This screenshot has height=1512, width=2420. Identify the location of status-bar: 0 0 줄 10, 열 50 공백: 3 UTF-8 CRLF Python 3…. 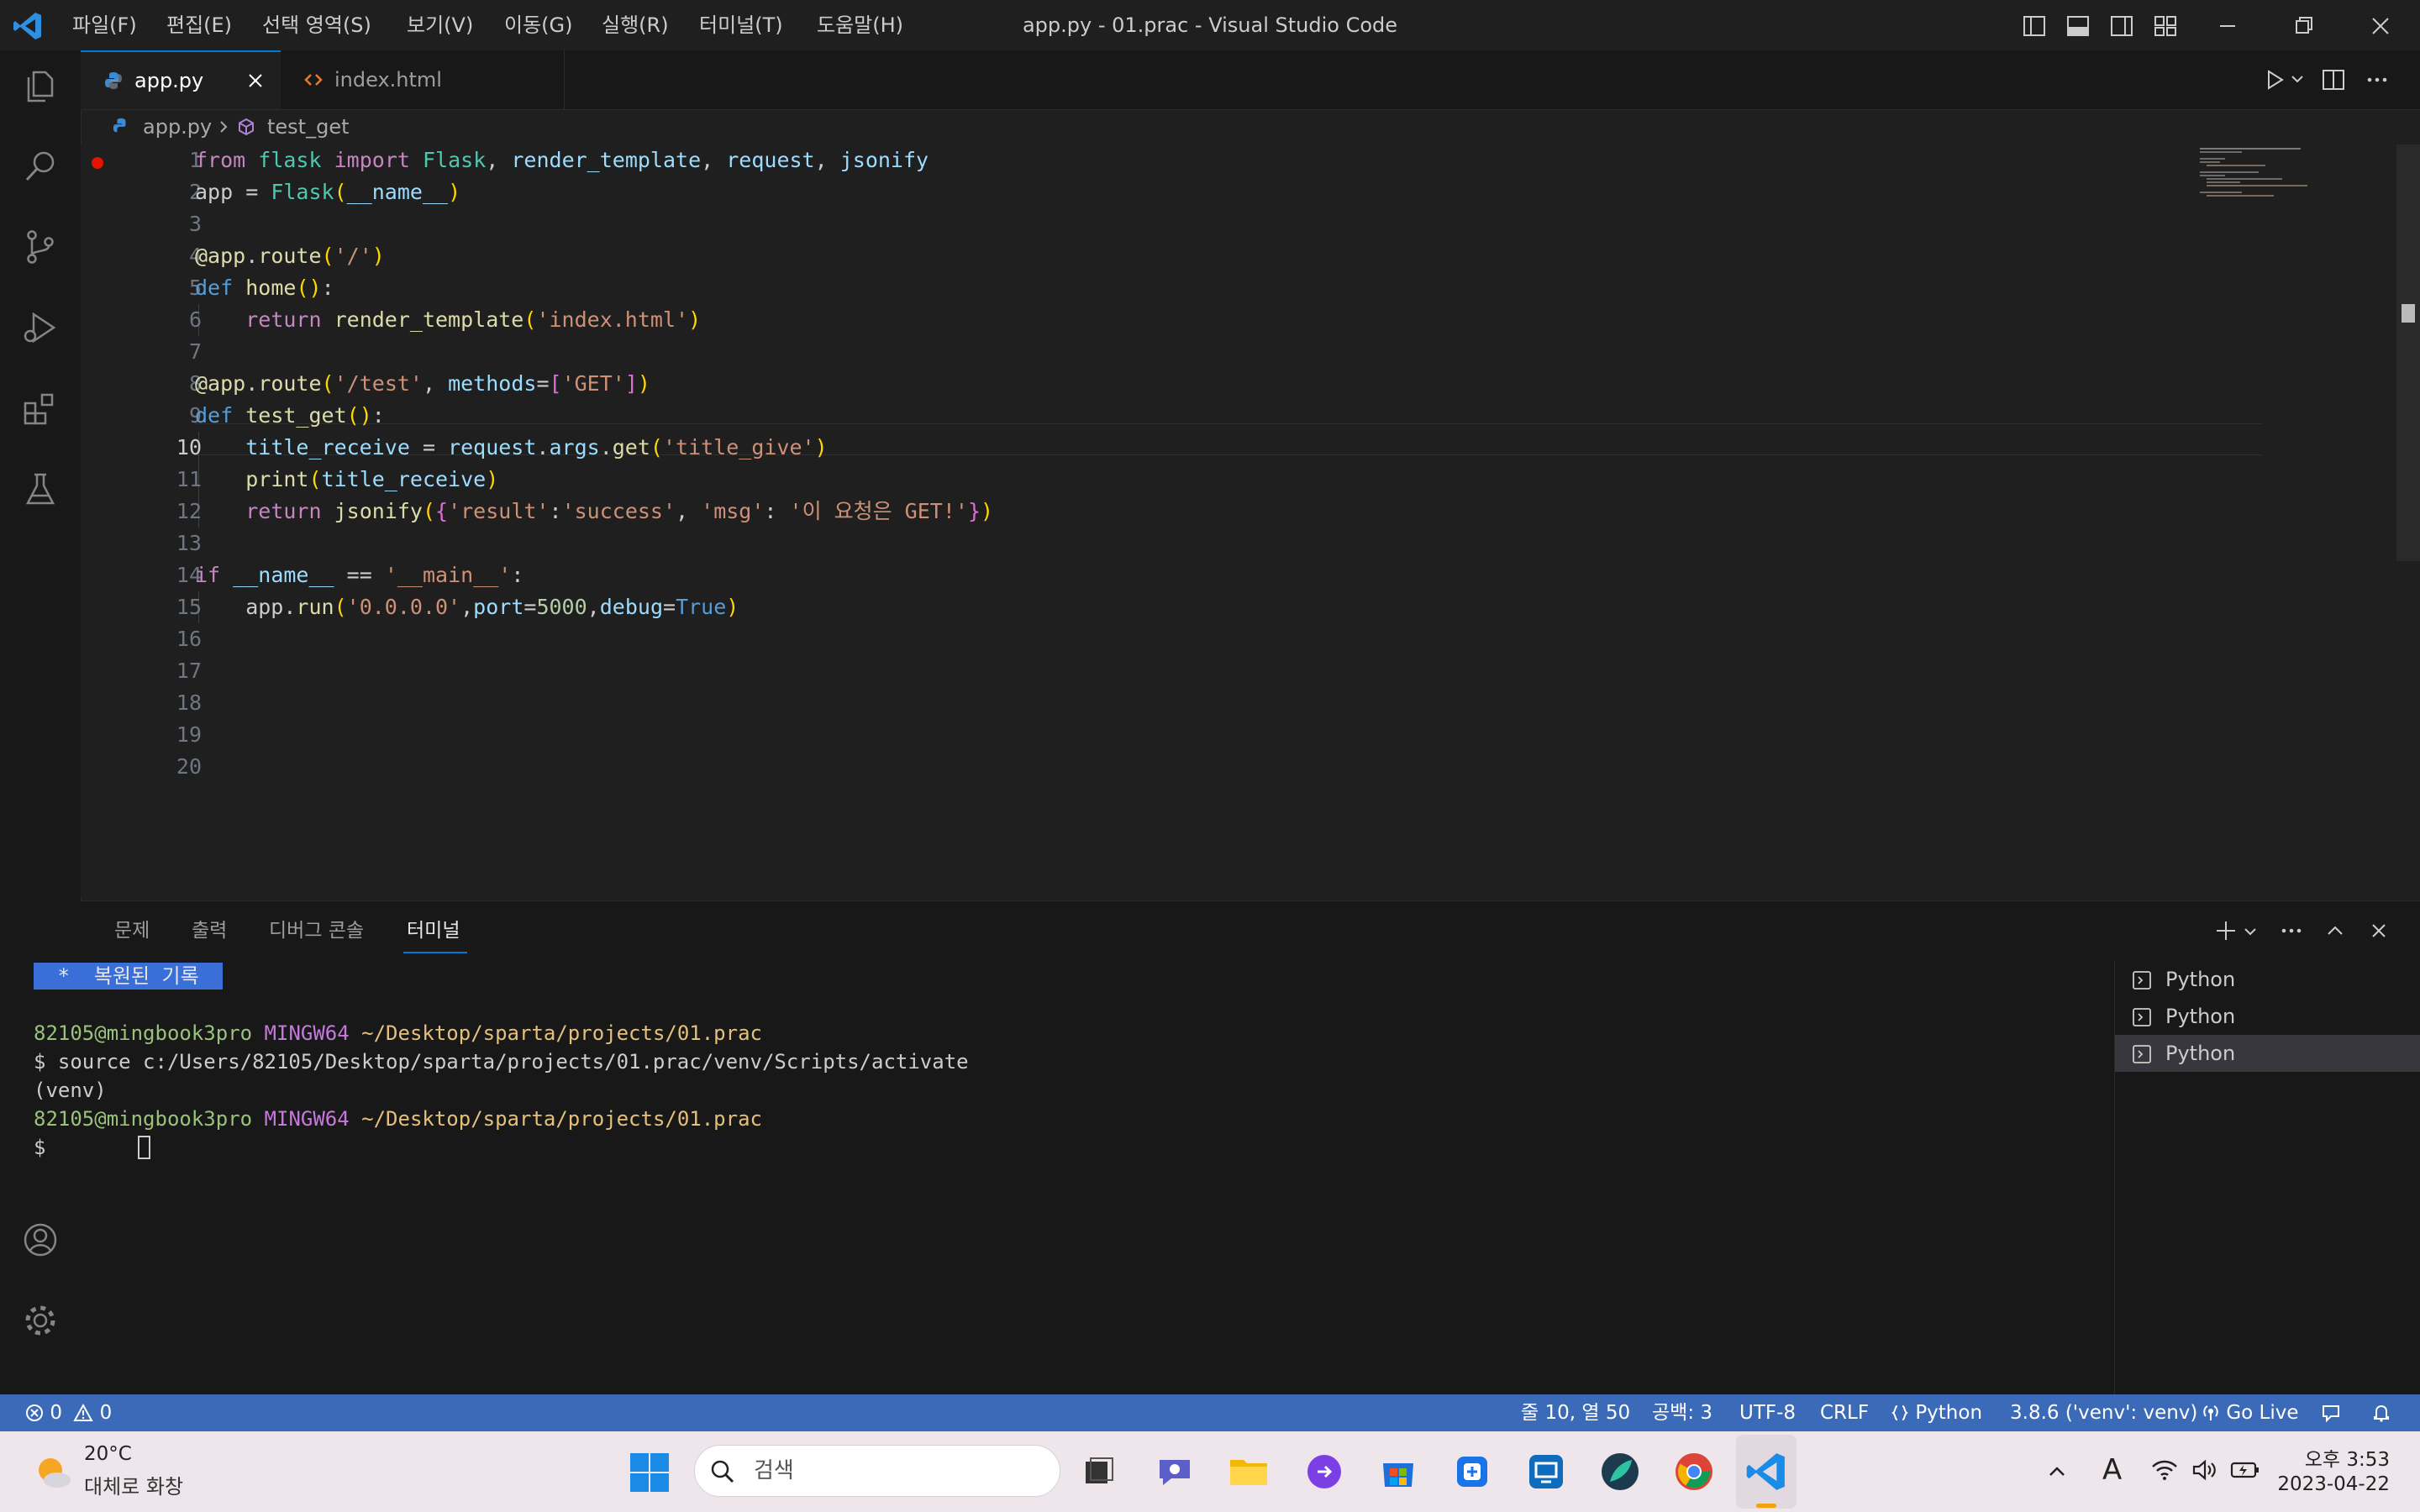
(1210, 1412).